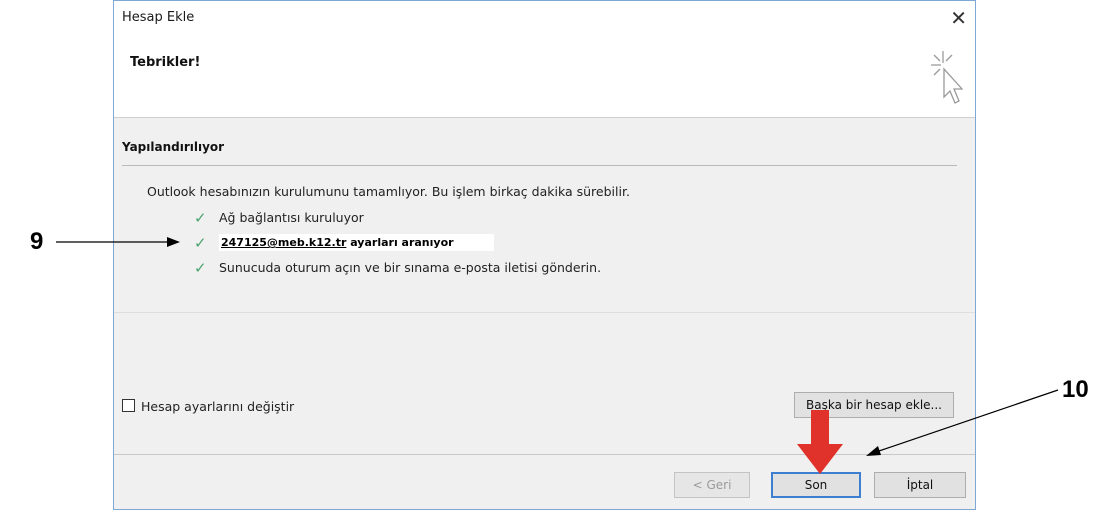 The width and height of the screenshot is (1106, 512). Describe the element at coordinates (291, 217) in the screenshot. I see `step-label: Ağ bağlantısı kuruluyor` at that location.